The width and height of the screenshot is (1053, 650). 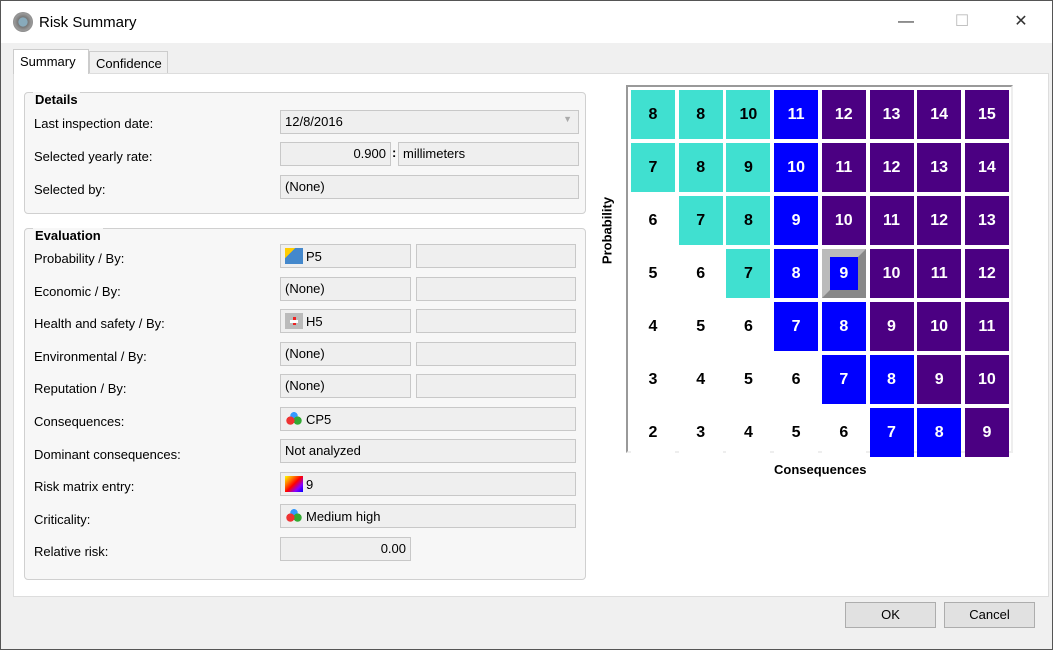 I want to click on relative-risk-label: Relative risk:, so click(x=71, y=551).